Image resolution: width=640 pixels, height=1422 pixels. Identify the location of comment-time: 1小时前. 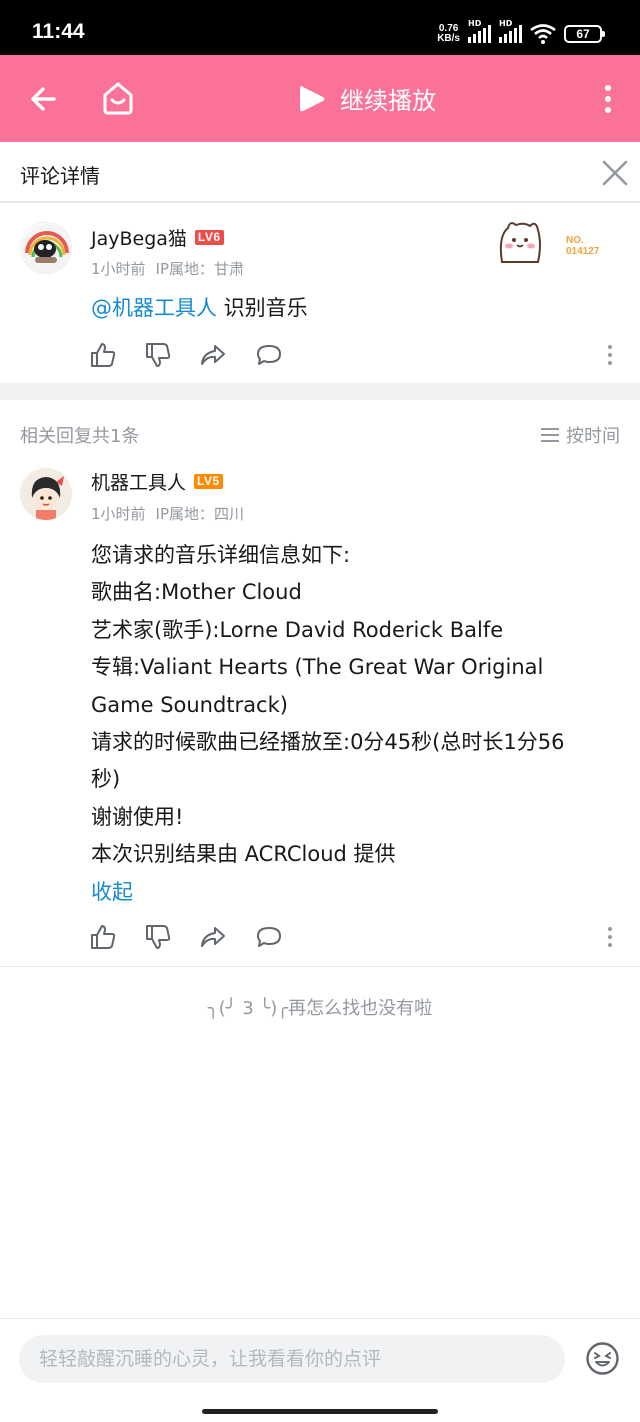
(118, 269).